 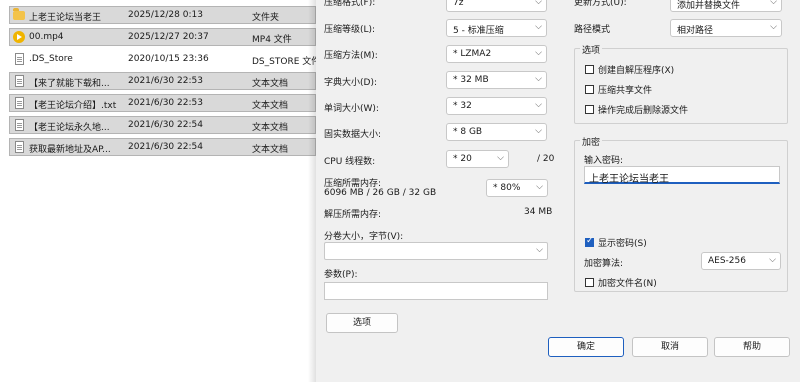 I want to click on compress-shared-checkbox: 压缩共享文件, so click(x=618, y=89).